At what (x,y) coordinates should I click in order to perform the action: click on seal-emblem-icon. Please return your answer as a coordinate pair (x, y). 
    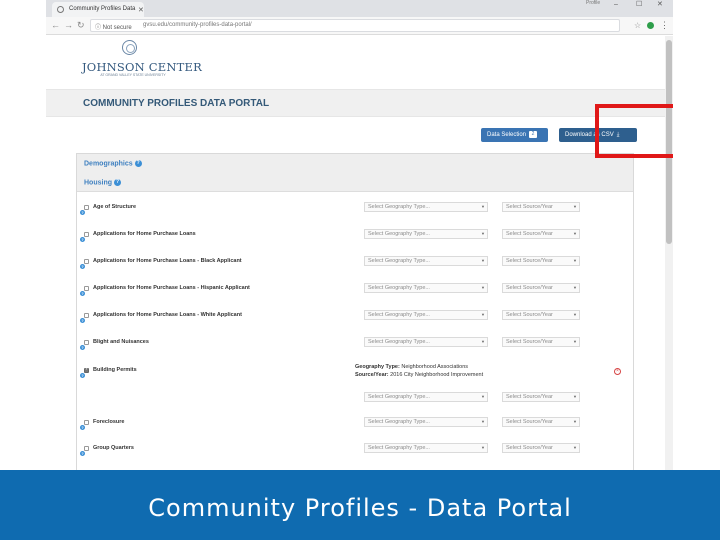
    Looking at the image, I should click on (129, 47).